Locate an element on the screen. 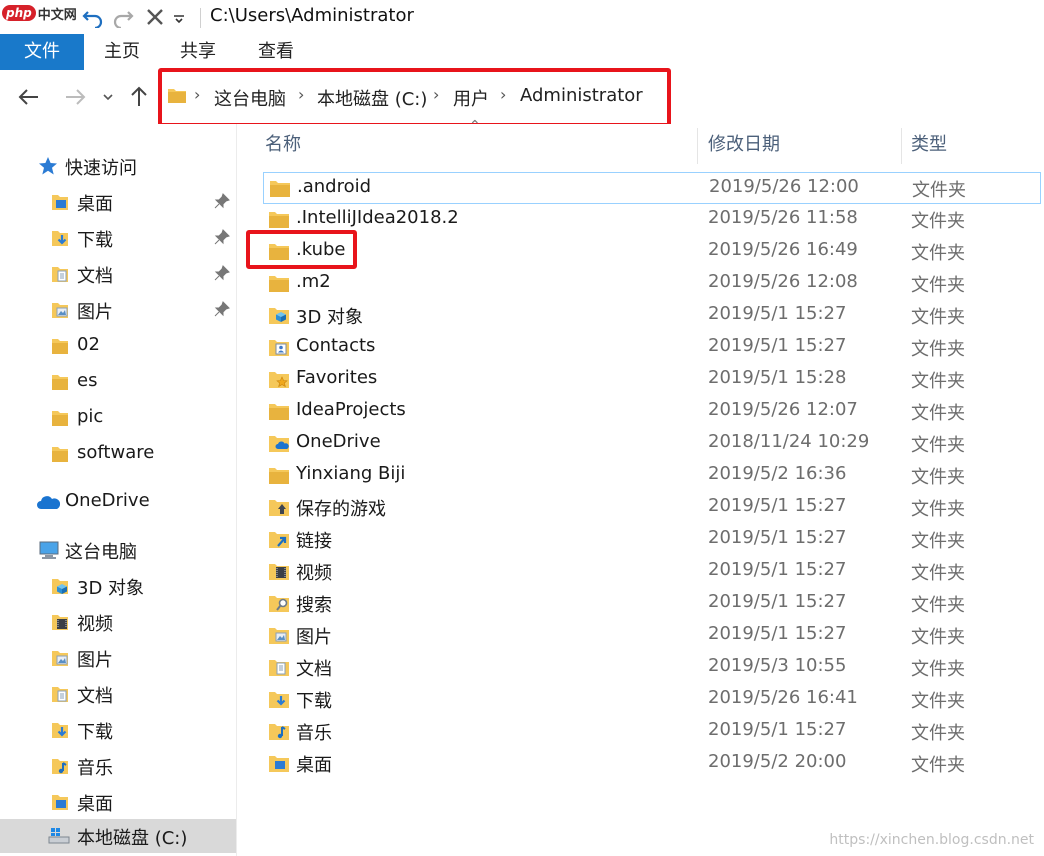  file-row-searches: 搜索 2019/5/1 15:27 文件夹 is located at coordinates (652, 604).